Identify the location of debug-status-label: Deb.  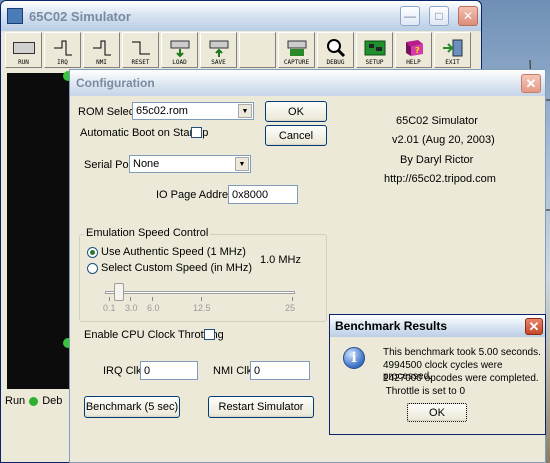
(52, 401).